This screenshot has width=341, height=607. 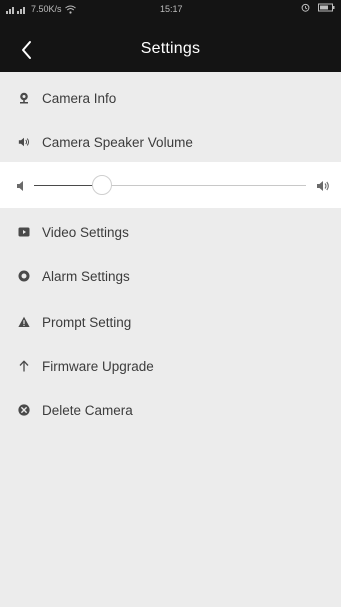 I want to click on warning-icon, so click(x=24, y=322).